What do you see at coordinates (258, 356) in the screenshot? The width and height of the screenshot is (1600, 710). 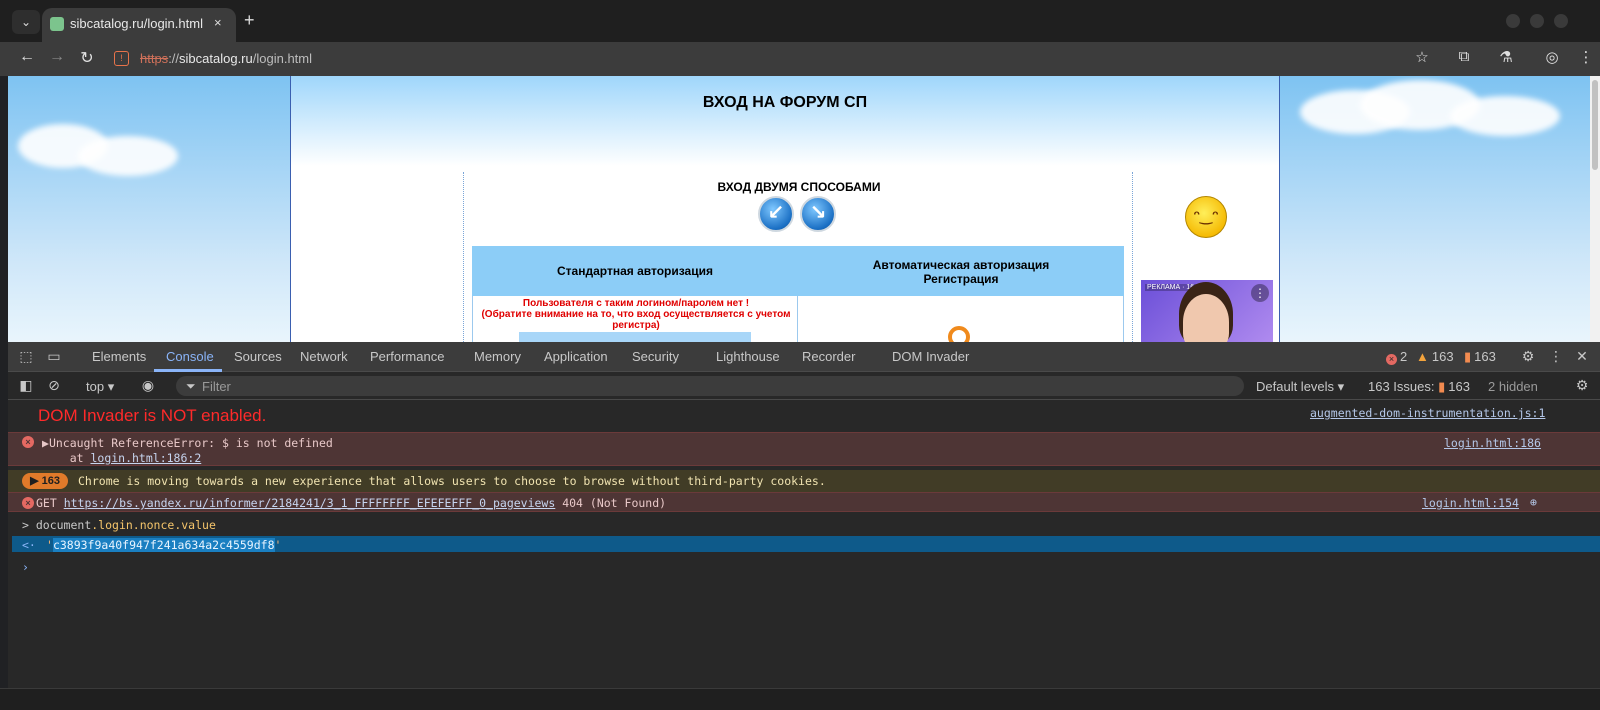 I see `tab-sources: Sources` at bounding box center [258, 356].